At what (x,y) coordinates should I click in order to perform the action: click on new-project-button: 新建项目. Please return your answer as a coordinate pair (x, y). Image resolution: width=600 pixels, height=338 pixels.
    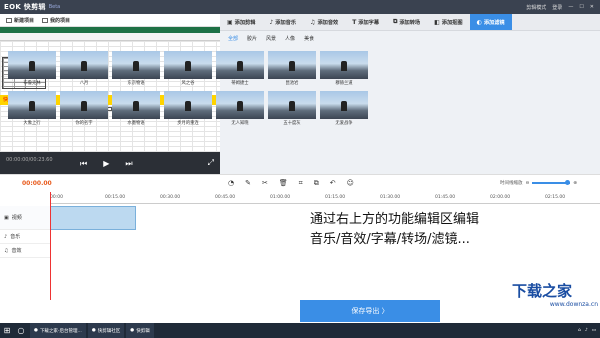
    Looking at the image, I should click on (20, 20).